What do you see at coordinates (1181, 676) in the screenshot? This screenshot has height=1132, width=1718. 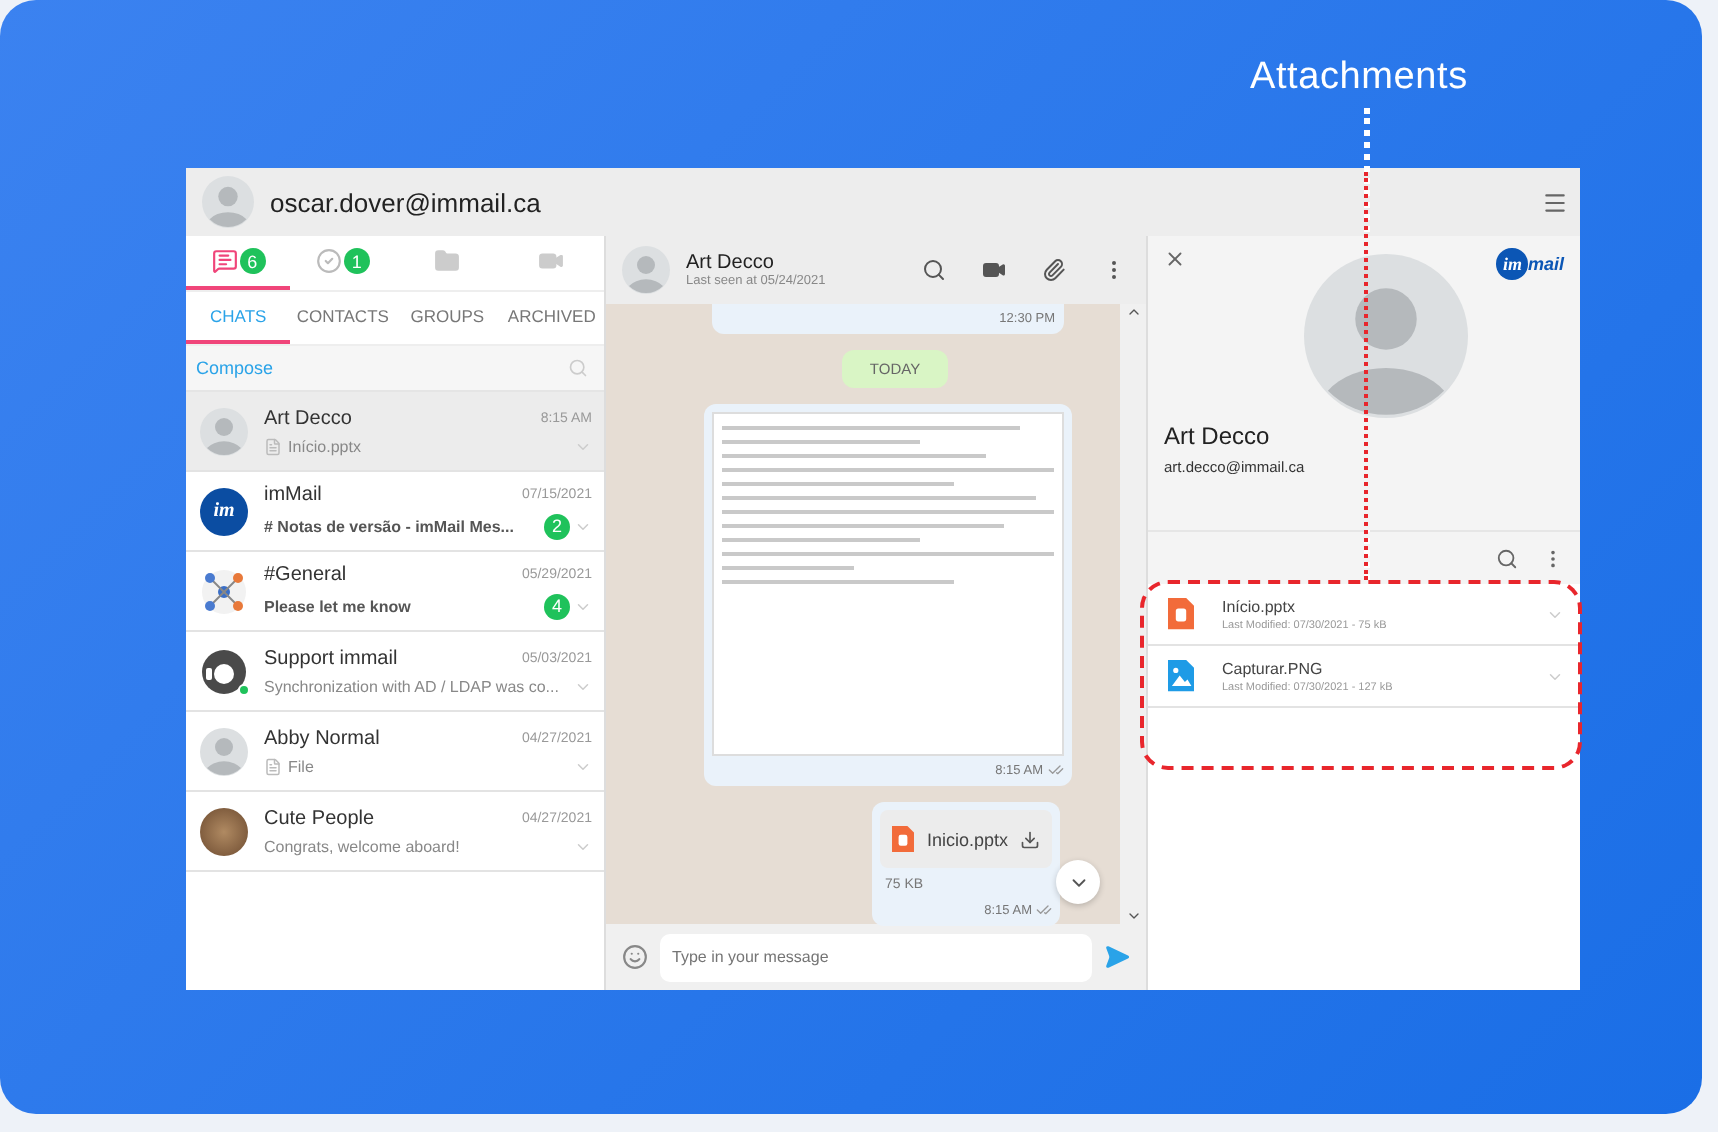 I see `image-file-icon` at bounding box center [1181, 676].